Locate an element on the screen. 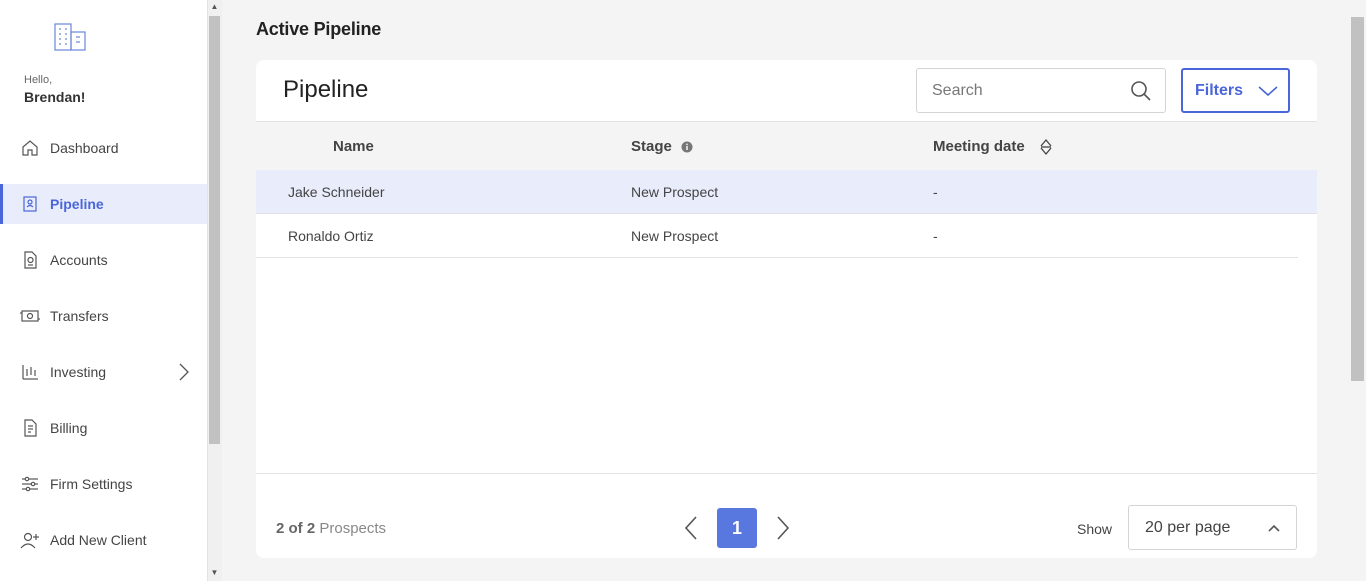  greeting-text: Hello, is located at coordinates (38, 80).